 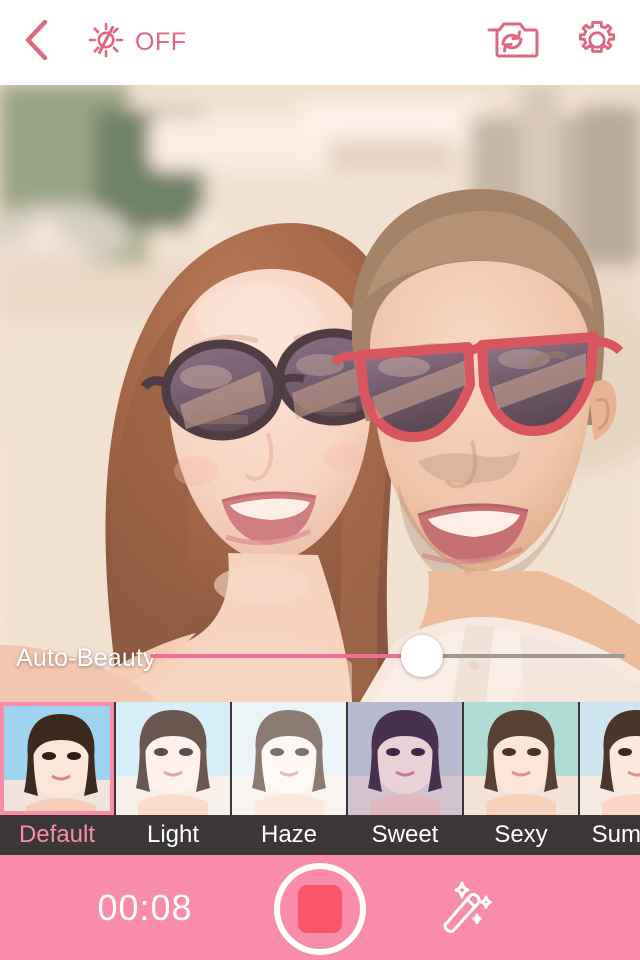 I want to click on stop-recording-button, so click(x=320, y=909).